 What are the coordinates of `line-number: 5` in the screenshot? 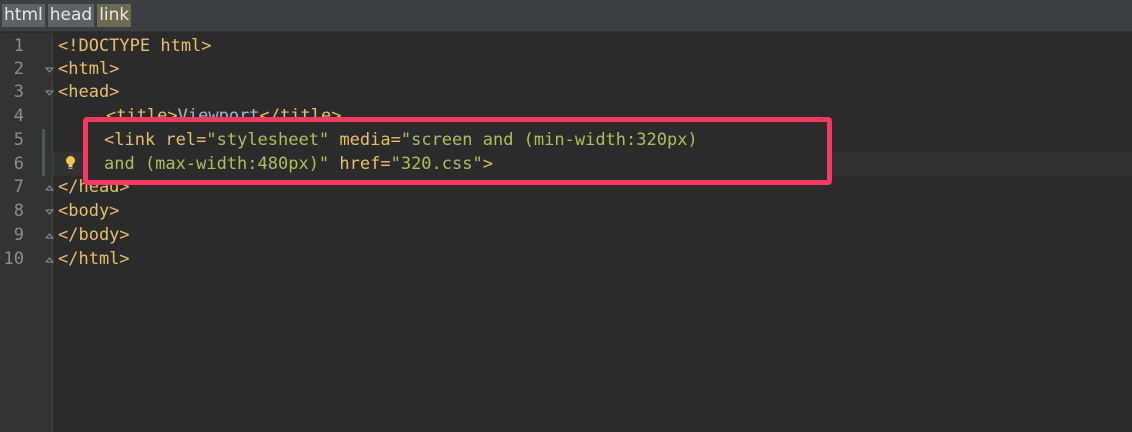 It's located at (18, 140).